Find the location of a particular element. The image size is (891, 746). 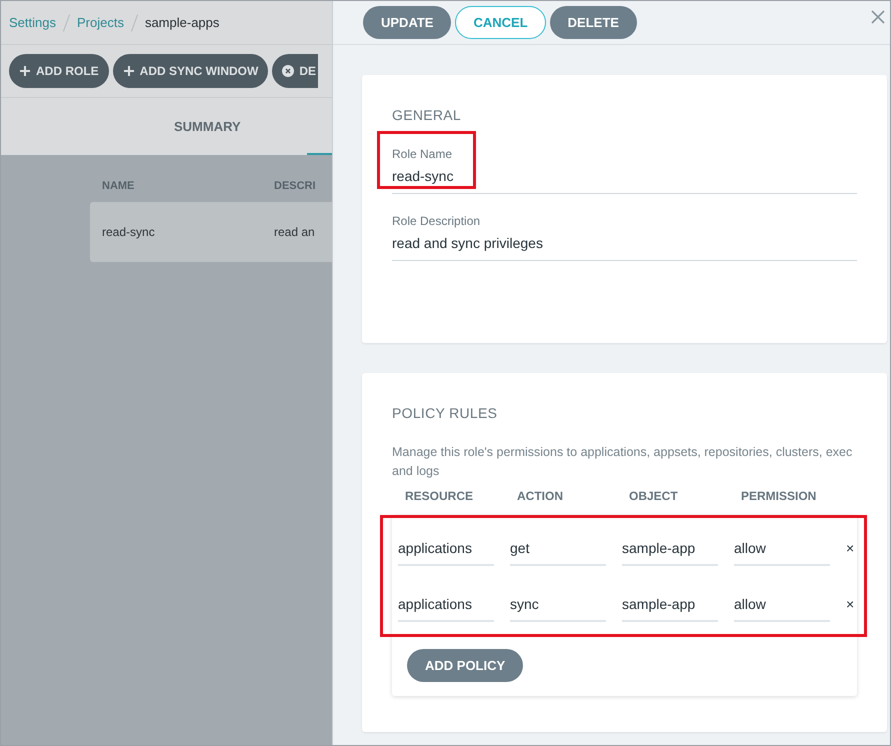

input-field: sync is located at coordinates (558, 603).